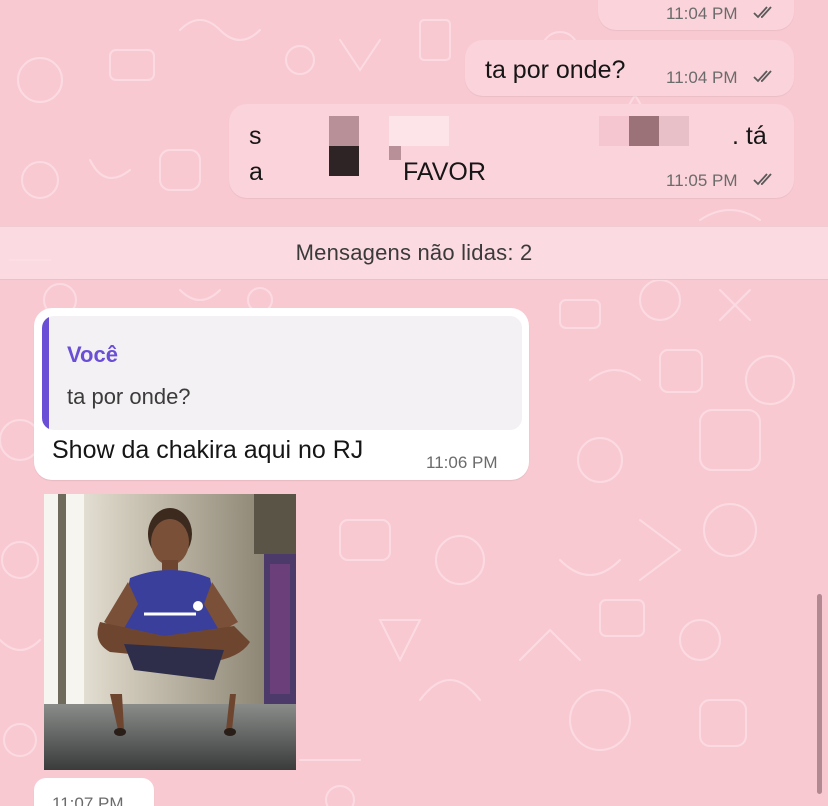  I want to click on message-text: oii, so click(631, 3).